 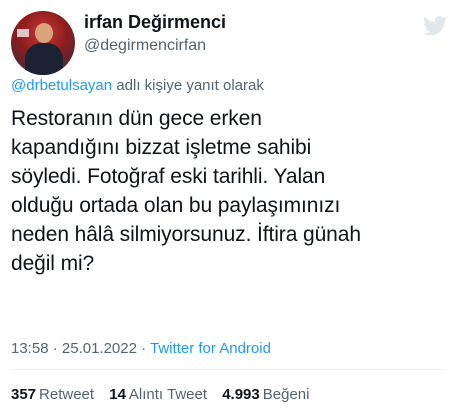 I want to click on twitter-bird-icon, so click(x=435, y=26).